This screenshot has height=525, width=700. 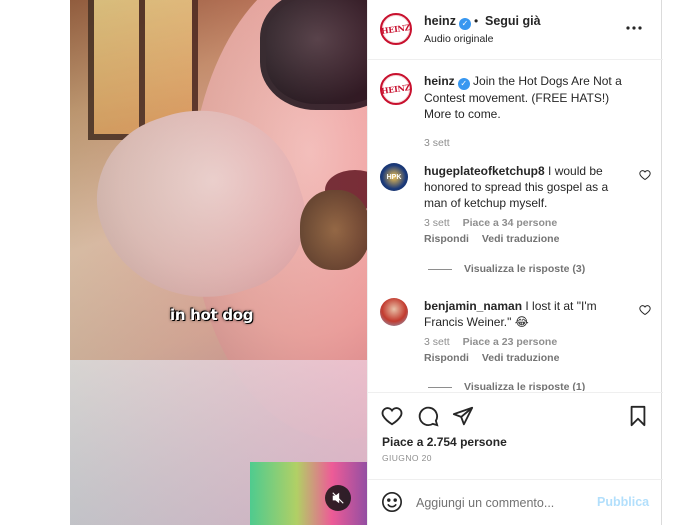 I want to click on comment-username: hugeplateofketchup8, so click(x=484, y=171).